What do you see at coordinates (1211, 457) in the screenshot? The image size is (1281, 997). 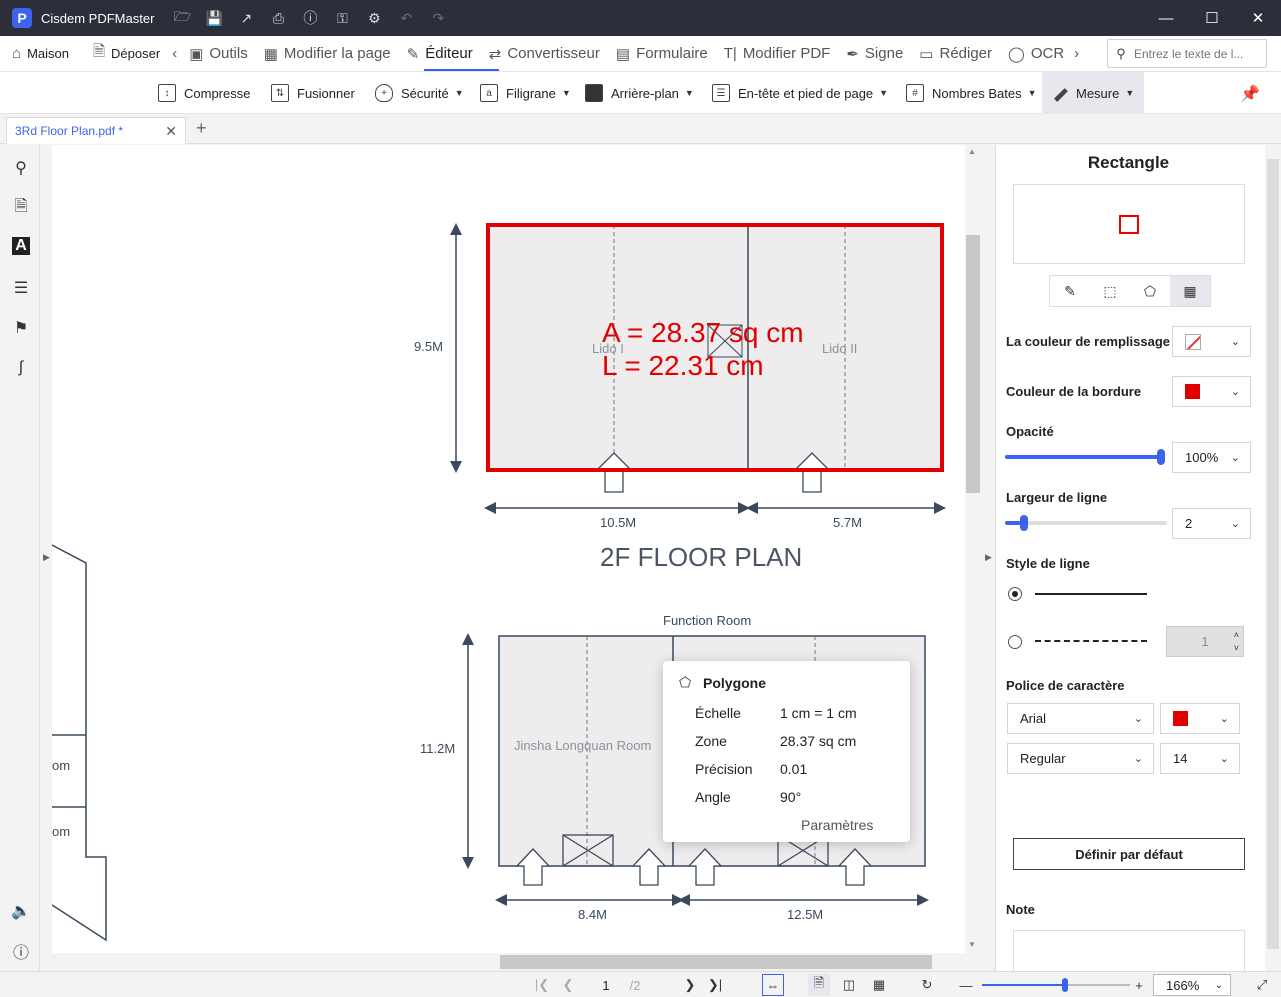 I see `opacity-dropdown: 100% ⌄` at bounding box center [1211, 457].